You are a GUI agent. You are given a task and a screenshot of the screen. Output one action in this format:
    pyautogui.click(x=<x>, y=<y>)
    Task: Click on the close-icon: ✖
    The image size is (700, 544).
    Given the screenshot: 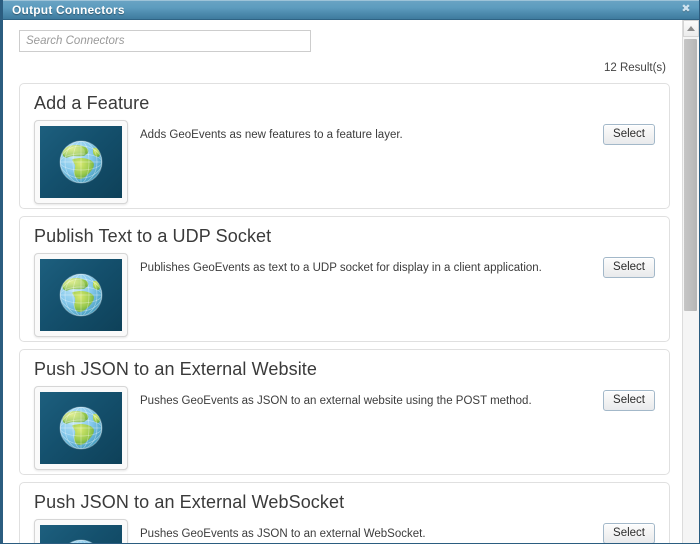 What is the action you would take?
    pyautogui.click(x=686, y=10)
    